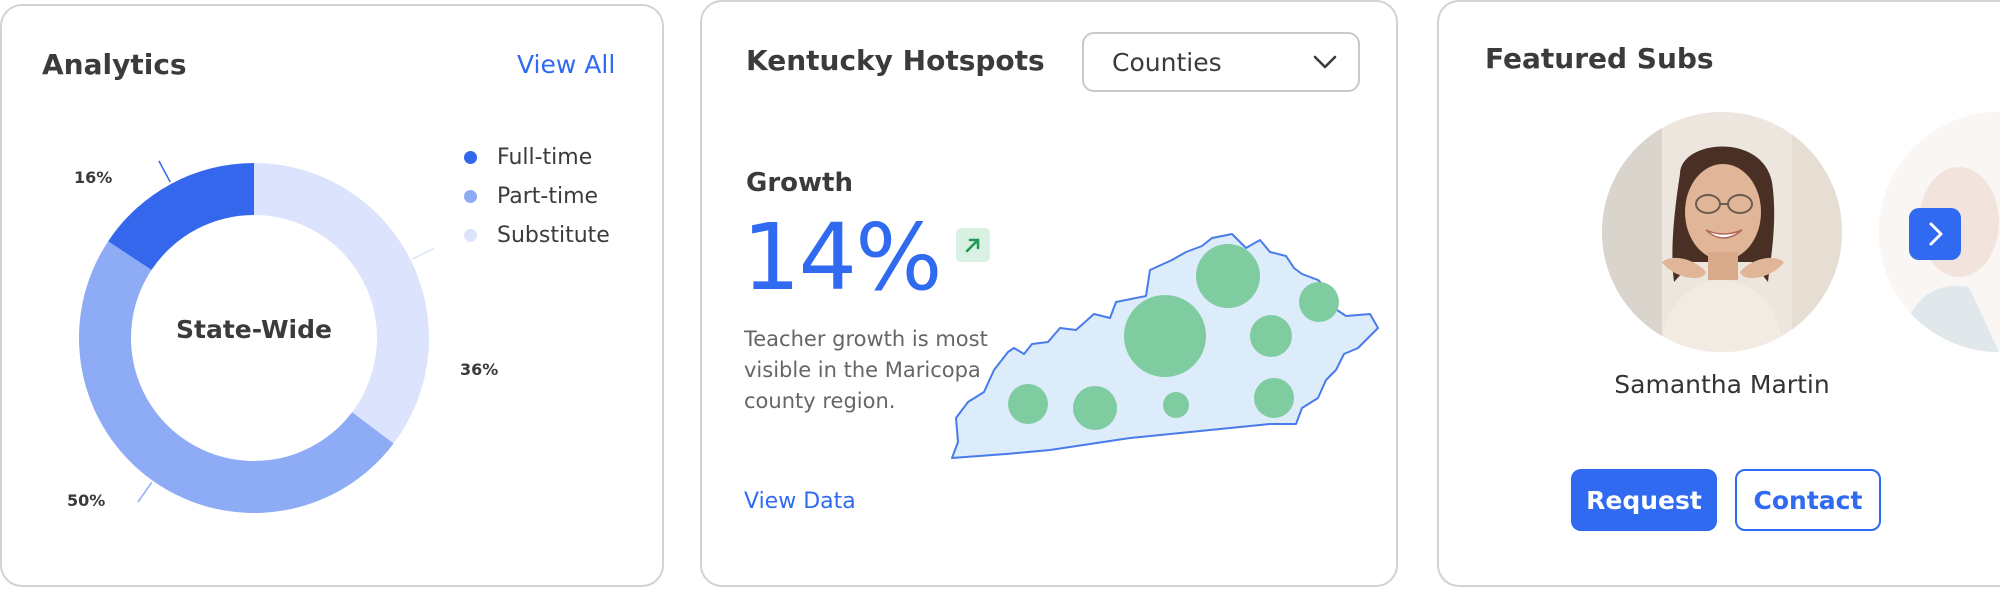  Describe the element at coordinates (1644, 500) in the screenshot. I see `request-button: Request` at that location.